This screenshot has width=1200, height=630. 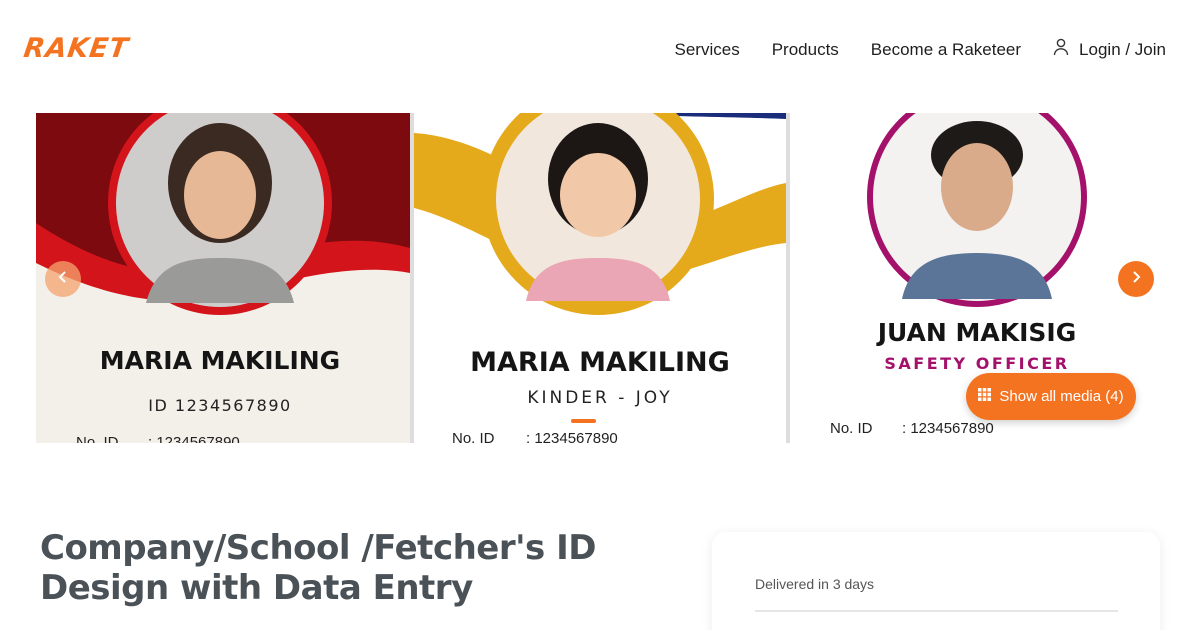 I want to click on slide-3-id-value: : 1234567890, so click(x=948, y=428).